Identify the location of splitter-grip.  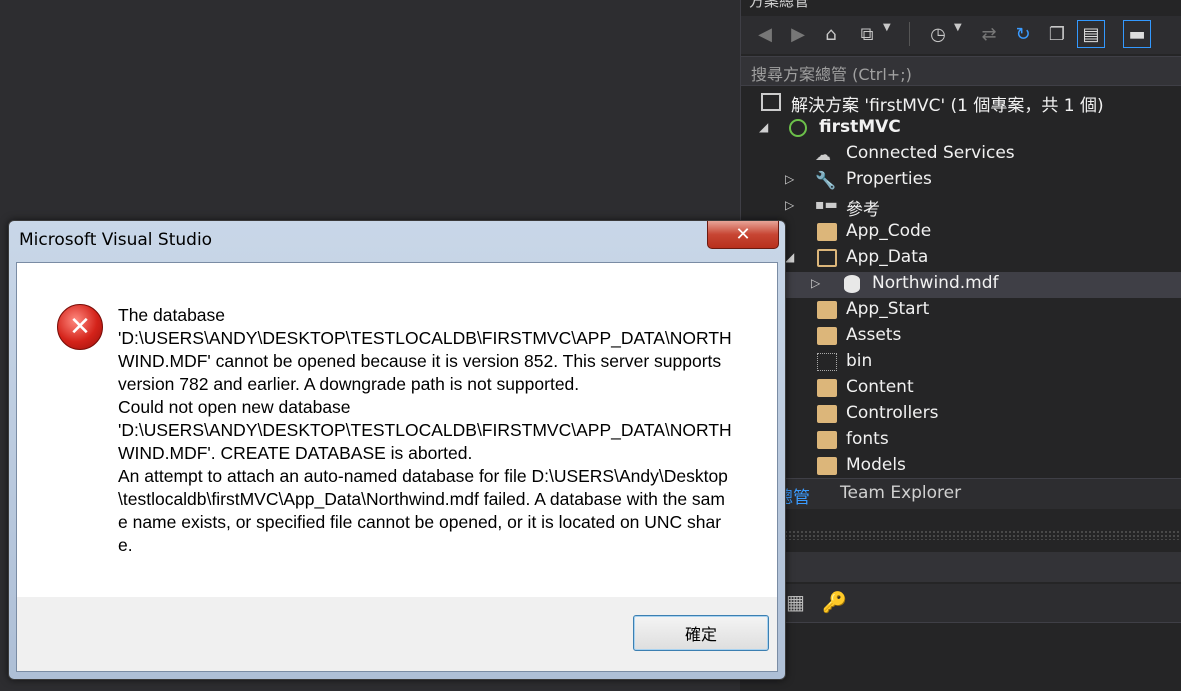
(960, 535).